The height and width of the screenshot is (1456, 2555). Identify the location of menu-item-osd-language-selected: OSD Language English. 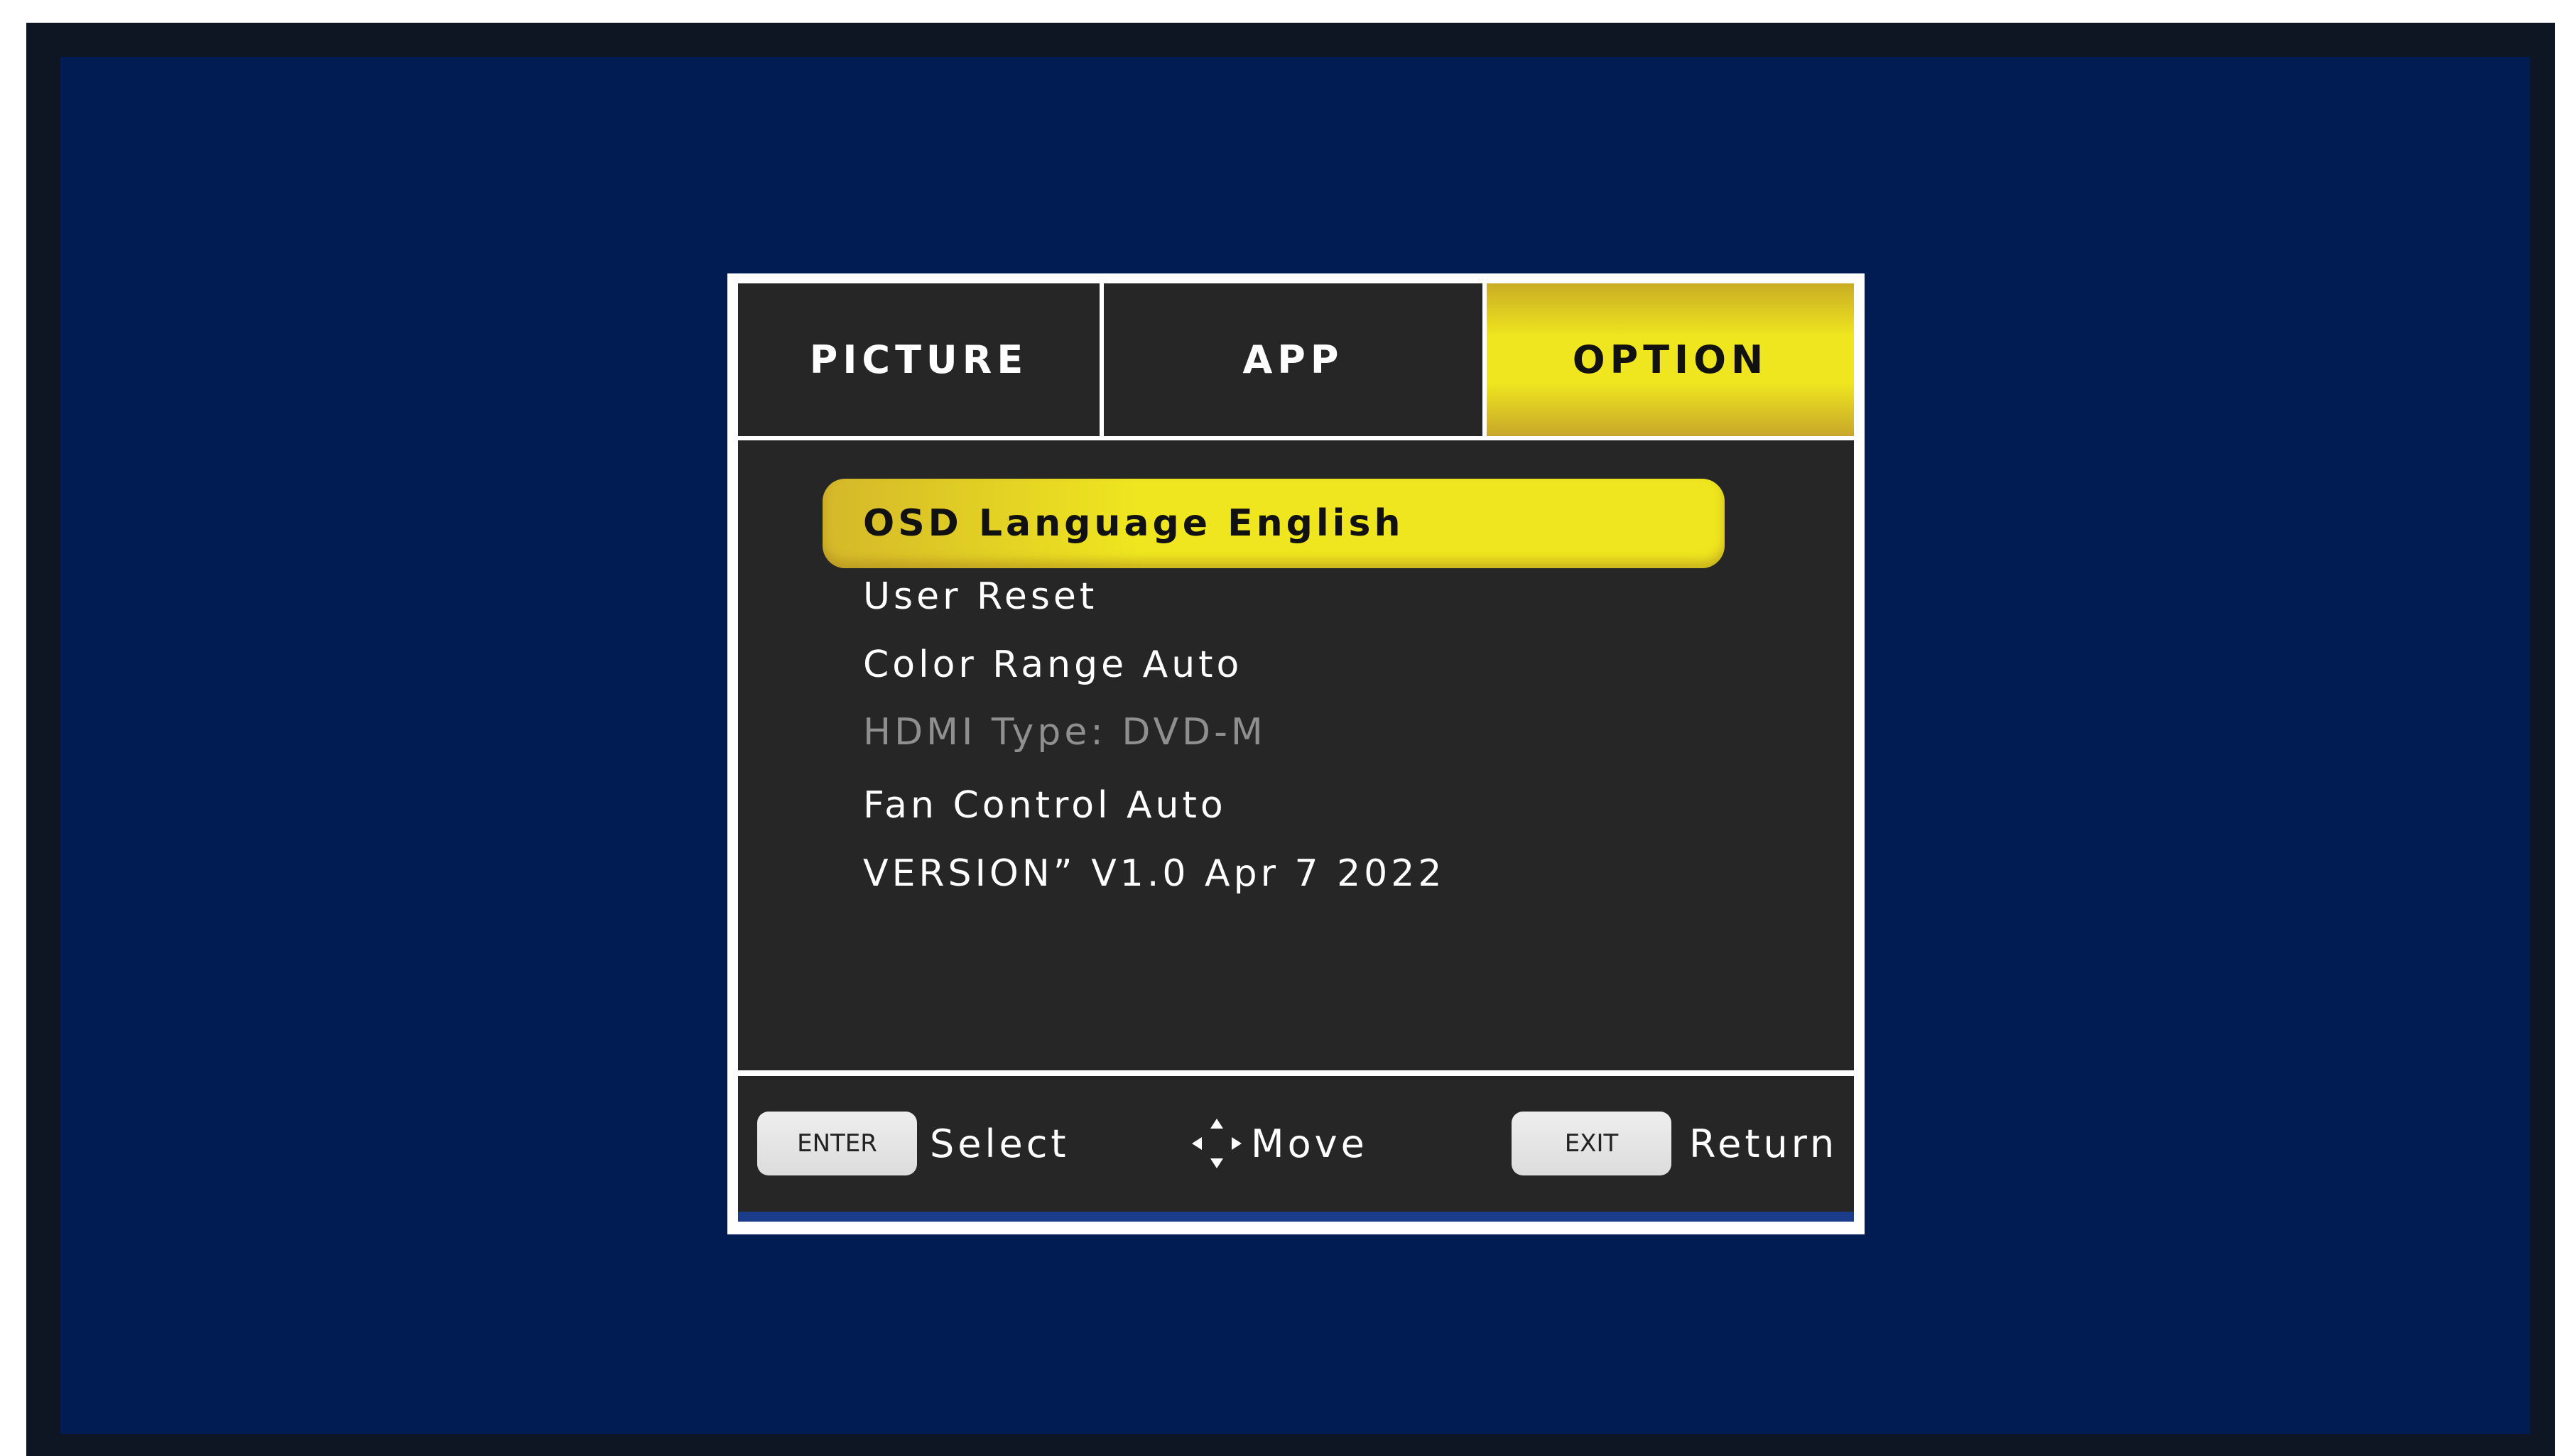
(1274, 523).